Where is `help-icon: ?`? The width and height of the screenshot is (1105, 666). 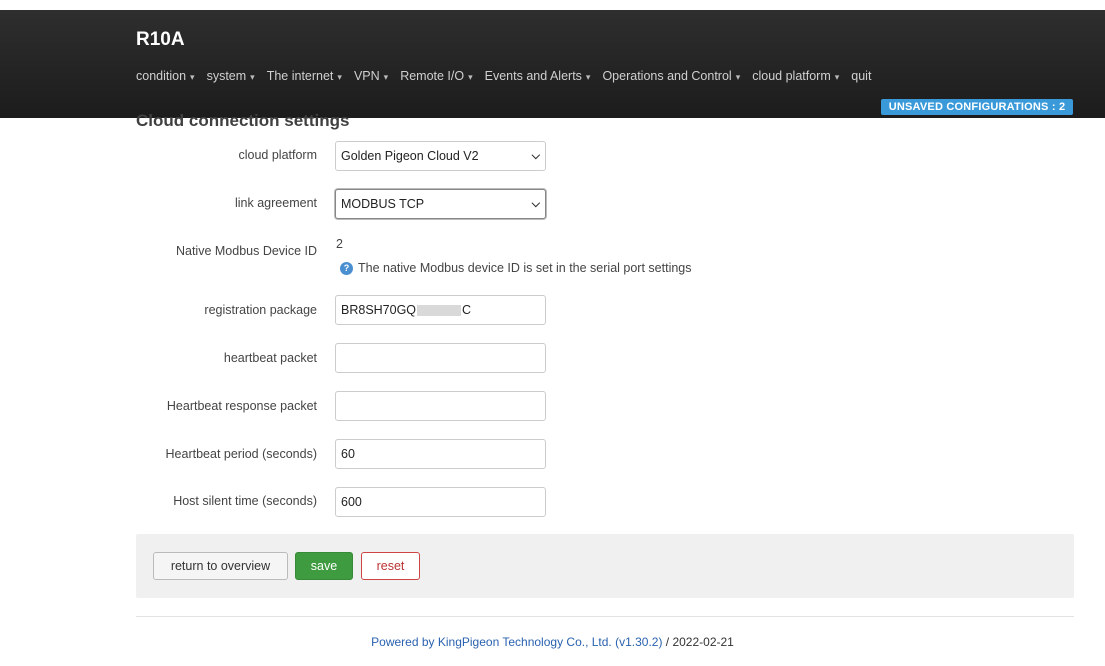 help-icon: ? is located at coordinates (346, 268).